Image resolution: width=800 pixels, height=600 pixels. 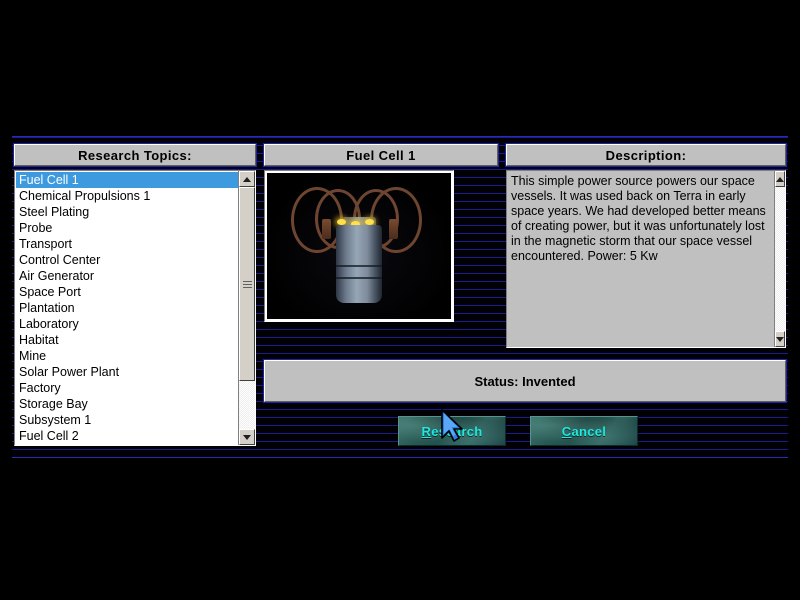 I want to click on description-header: Description:, so click(x=646, y=155).